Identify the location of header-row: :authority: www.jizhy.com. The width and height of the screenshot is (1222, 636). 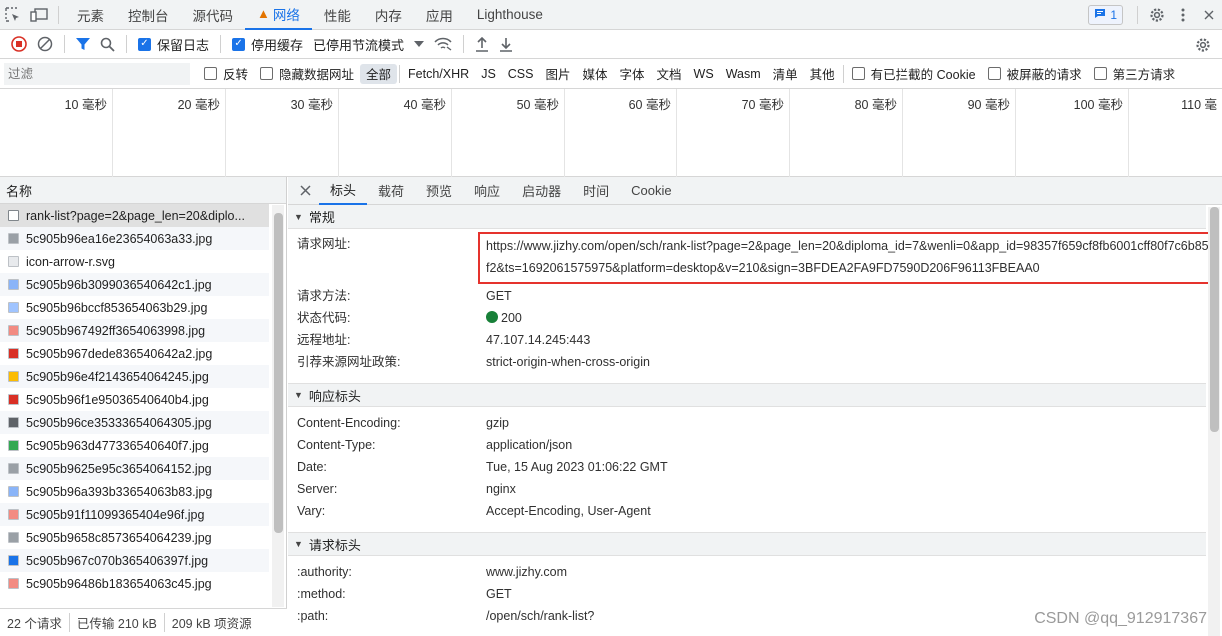
(747, 572).